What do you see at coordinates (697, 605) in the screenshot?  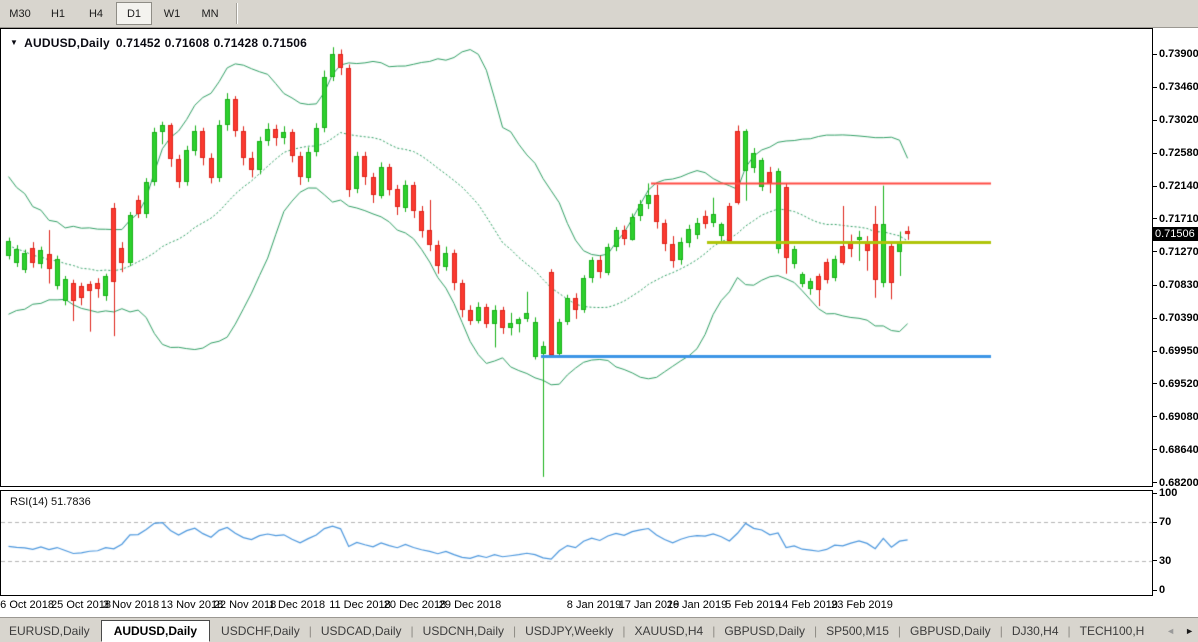 I see `date-tick-label: 26 Jan 2019` at bounding box center [697, 605].